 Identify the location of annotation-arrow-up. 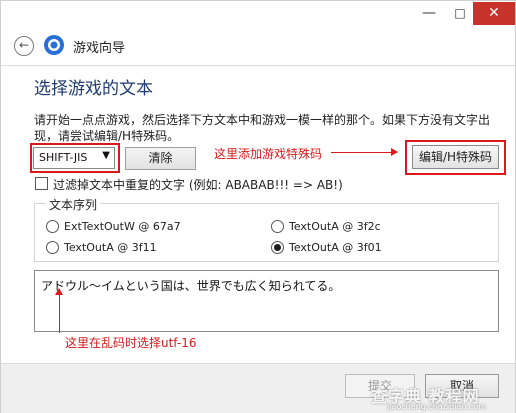
(59, 310).